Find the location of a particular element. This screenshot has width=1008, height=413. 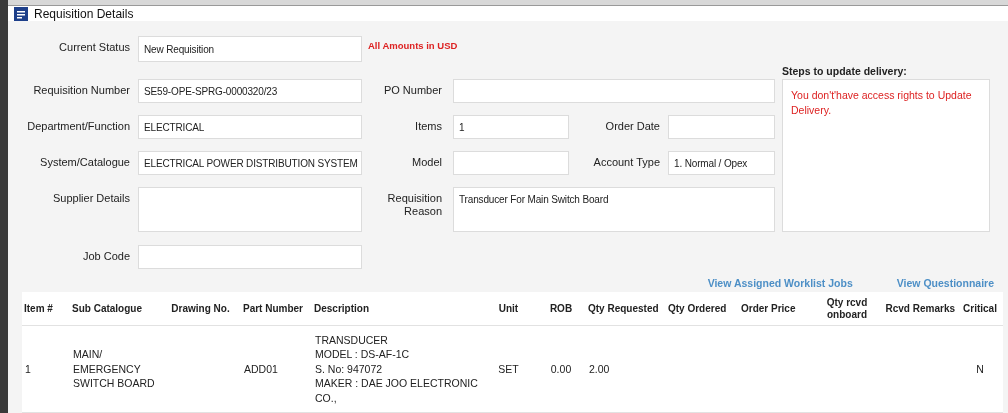

column-header: Part Number is located at coordinates (276, 309).